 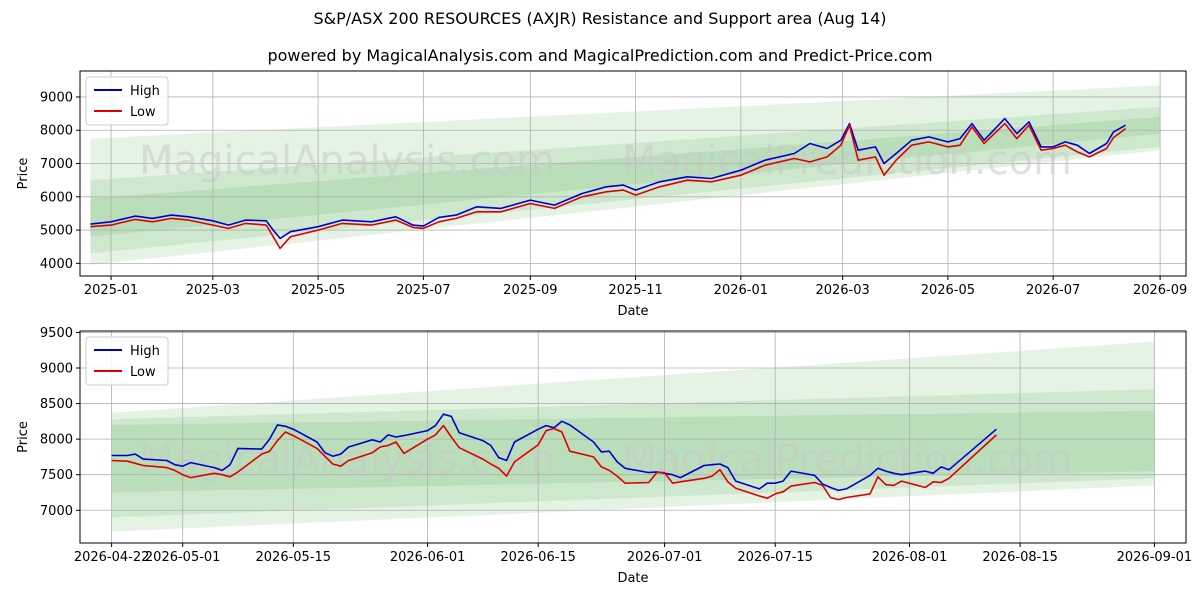 I want to click on x-tick-label: 2026-09-01, so click(x=1155, y=557).